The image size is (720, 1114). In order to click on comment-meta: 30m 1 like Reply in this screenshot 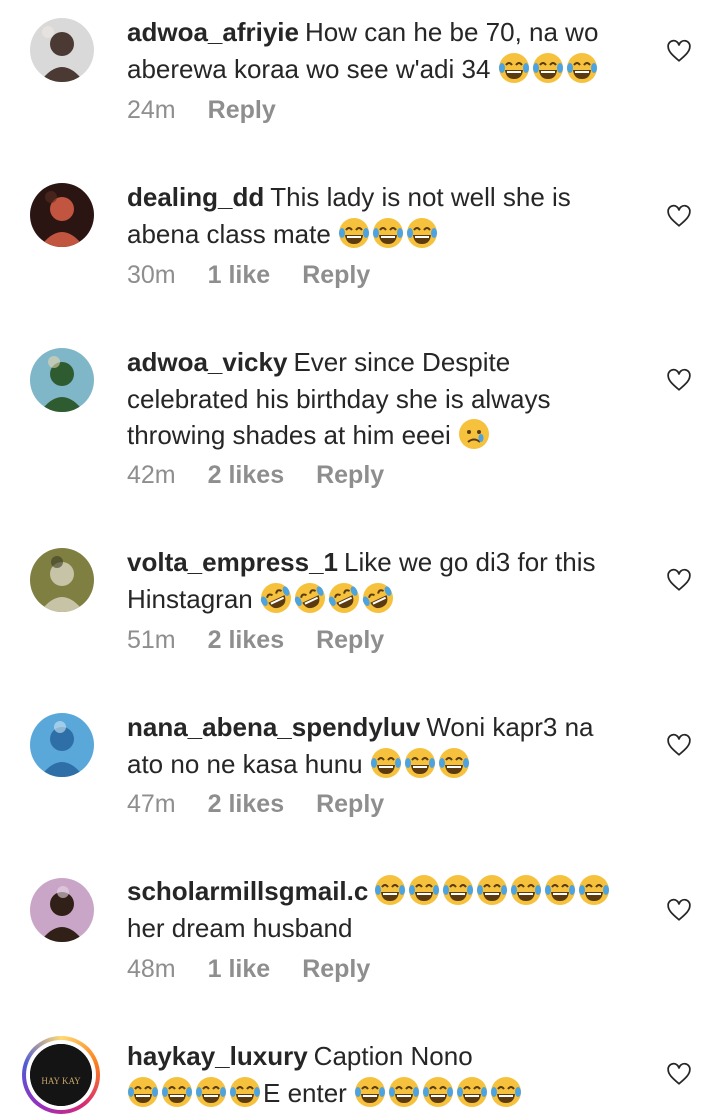, I will do `click(264, 275)`.